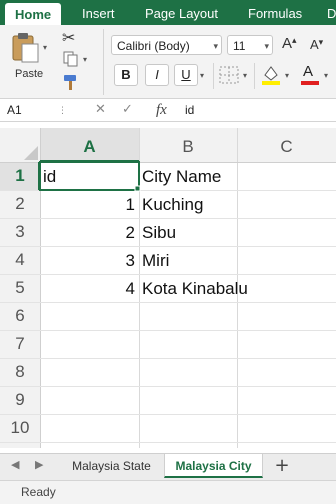 This screenshot has height=504, width=336. Describe the element at coordinates (89, 288) in the screenshot. I see `cell-a5: 4` at that location.